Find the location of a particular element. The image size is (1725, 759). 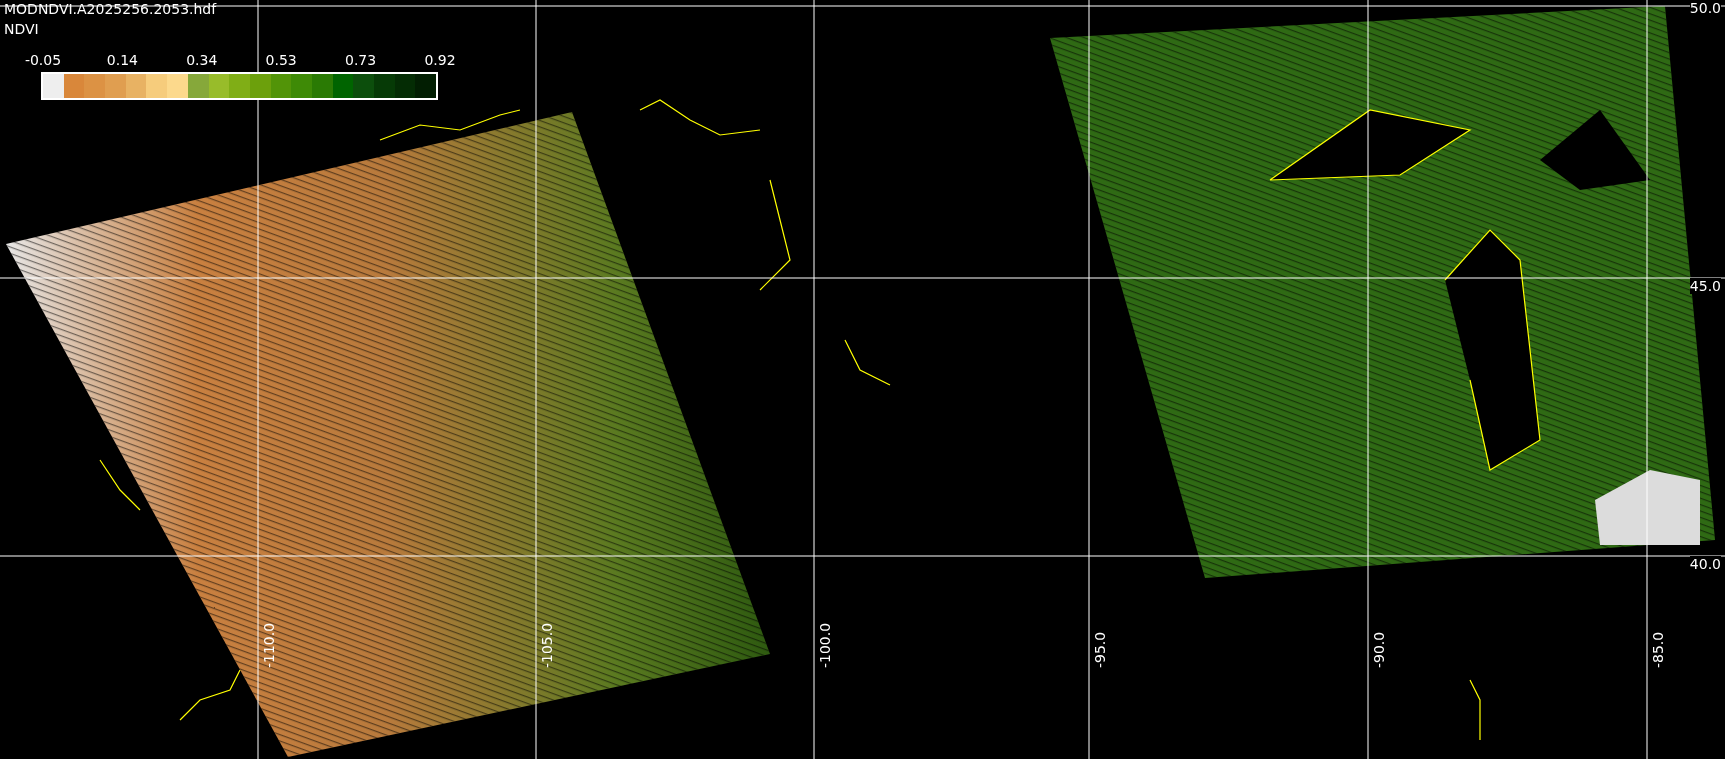

file-name: MODNDVI.A2025256.2053.hdf is located at coordinates (110, 9).